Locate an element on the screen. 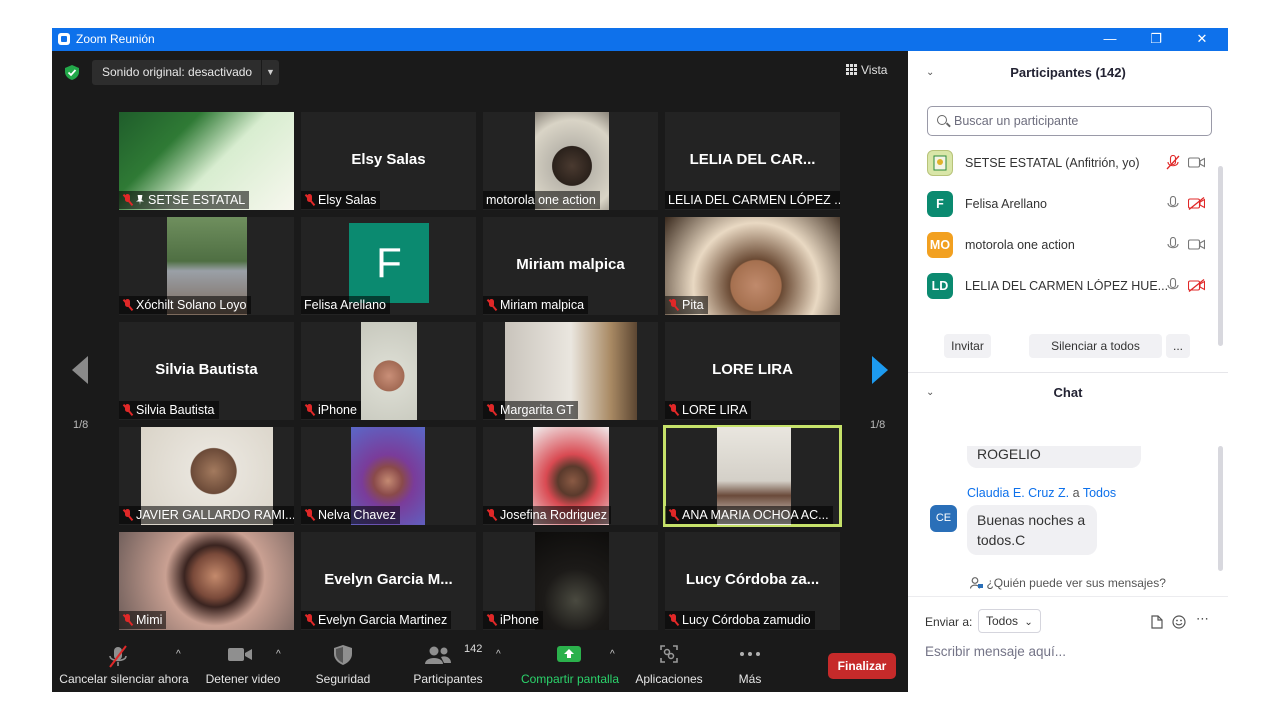  video-options-caret-icon: ^ is located at coordinates (278, 654).